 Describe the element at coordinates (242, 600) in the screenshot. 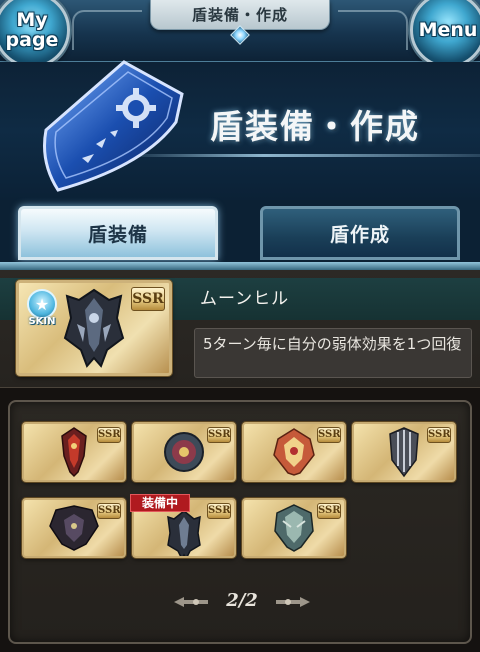

I see `page-indicator: 2/2` at that location.